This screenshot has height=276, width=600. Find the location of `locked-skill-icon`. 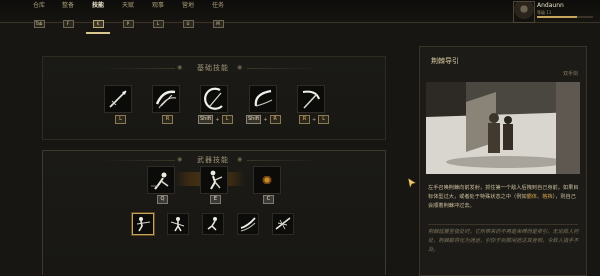

locked-skill-icon is located at coordinates (267, 180).